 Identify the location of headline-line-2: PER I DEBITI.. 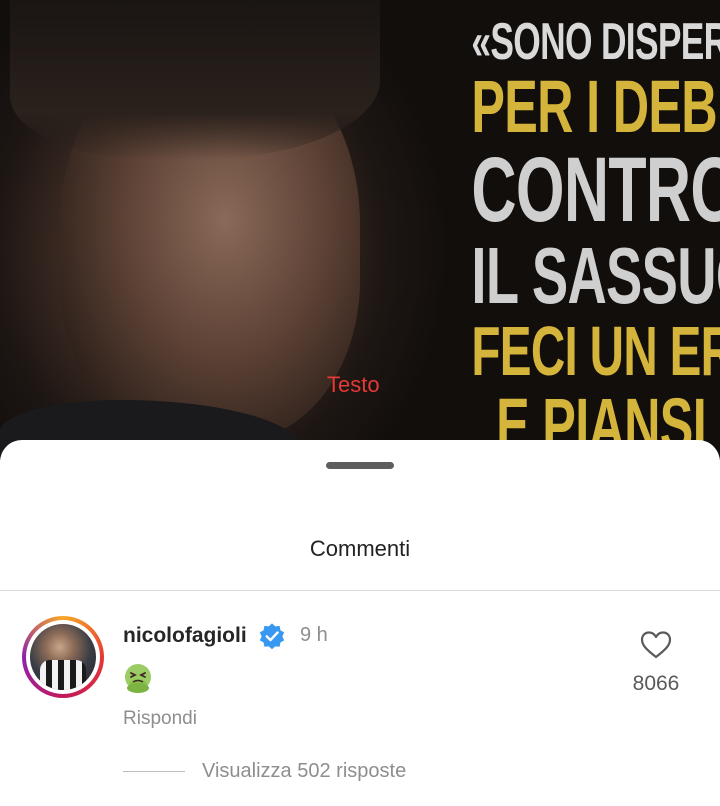
(595, 106).